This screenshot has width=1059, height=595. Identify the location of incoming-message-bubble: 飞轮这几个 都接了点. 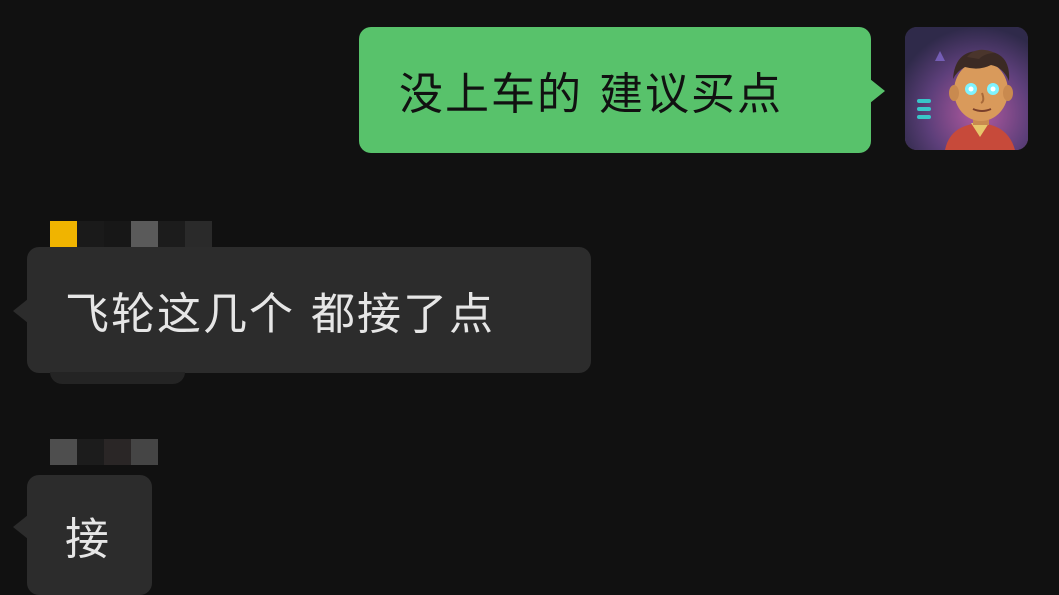
(302, 310).